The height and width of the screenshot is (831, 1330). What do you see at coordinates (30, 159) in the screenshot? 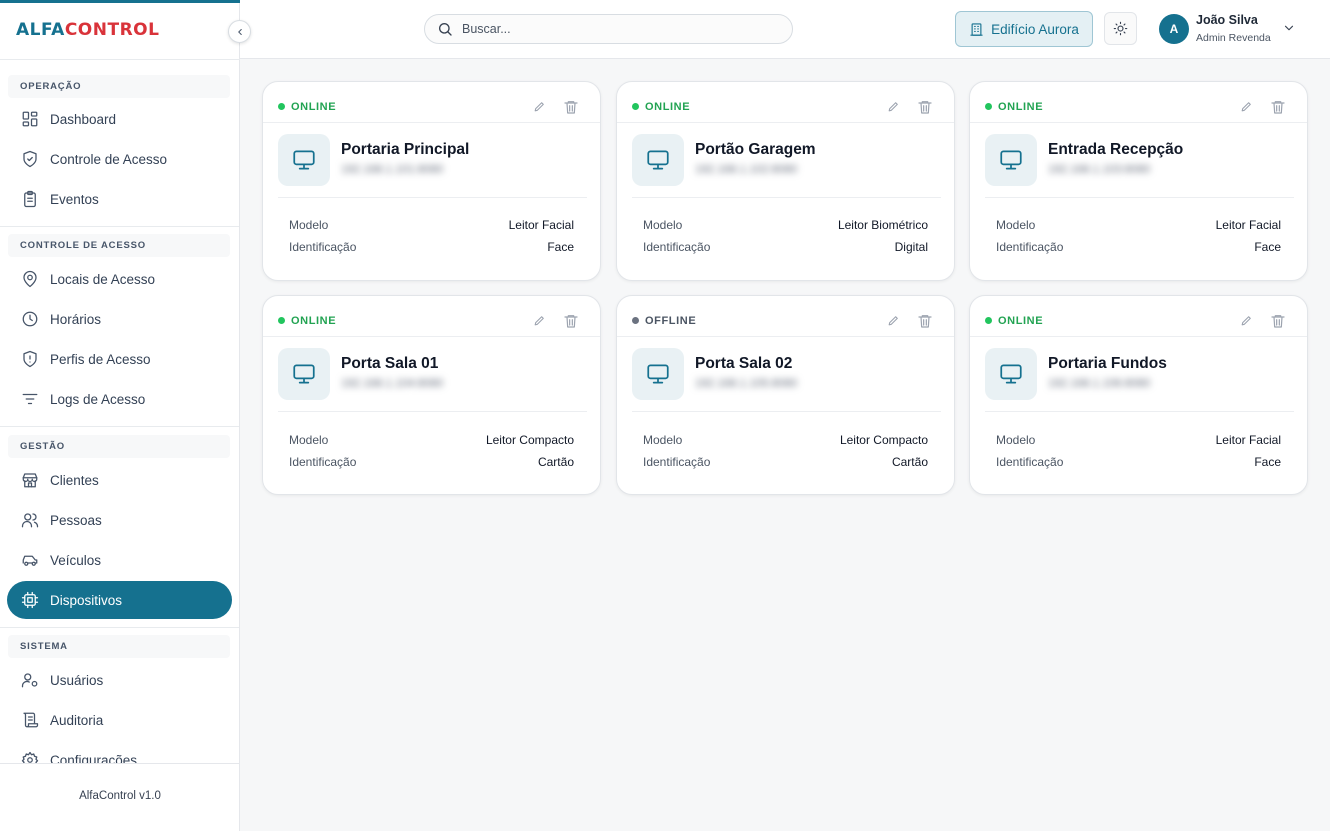
I see `shield-check-icon` at bounding box center [30, 159].